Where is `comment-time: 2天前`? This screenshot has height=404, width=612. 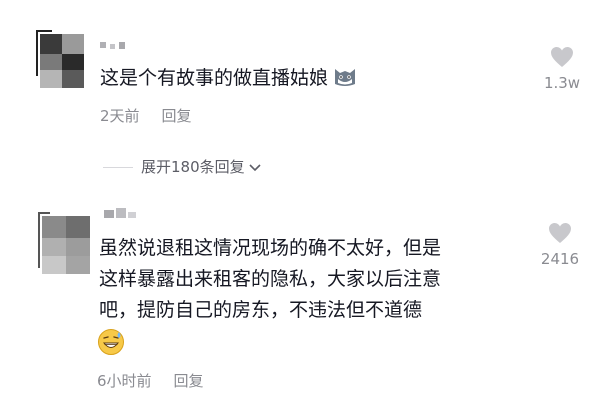
comment-time: 2天前 is located at coordinates (120, 116).